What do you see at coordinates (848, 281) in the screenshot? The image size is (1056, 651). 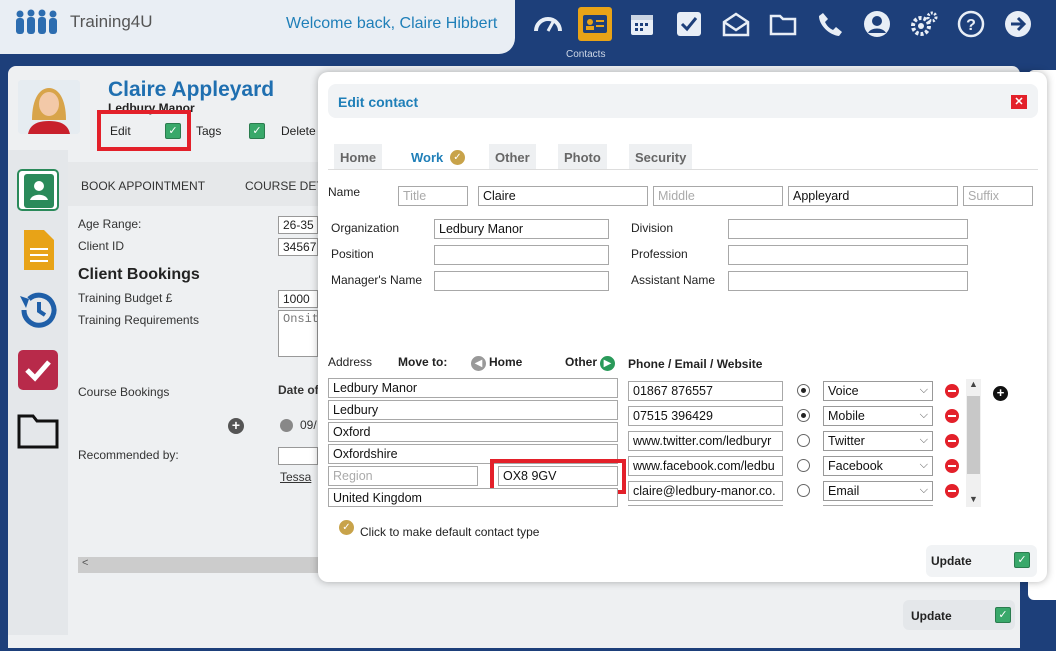 I see `assistant-name-field` at bounding box center [848, 281].